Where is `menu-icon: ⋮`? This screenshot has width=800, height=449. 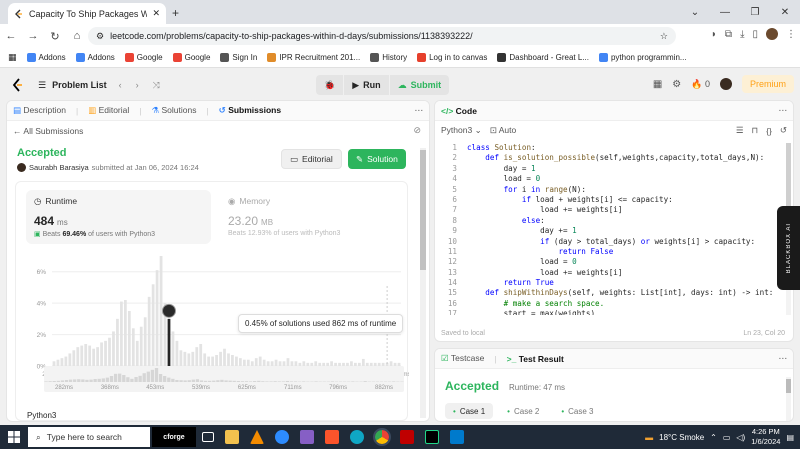
menu-icon: ⋮ is located at coordinates (791, 34).